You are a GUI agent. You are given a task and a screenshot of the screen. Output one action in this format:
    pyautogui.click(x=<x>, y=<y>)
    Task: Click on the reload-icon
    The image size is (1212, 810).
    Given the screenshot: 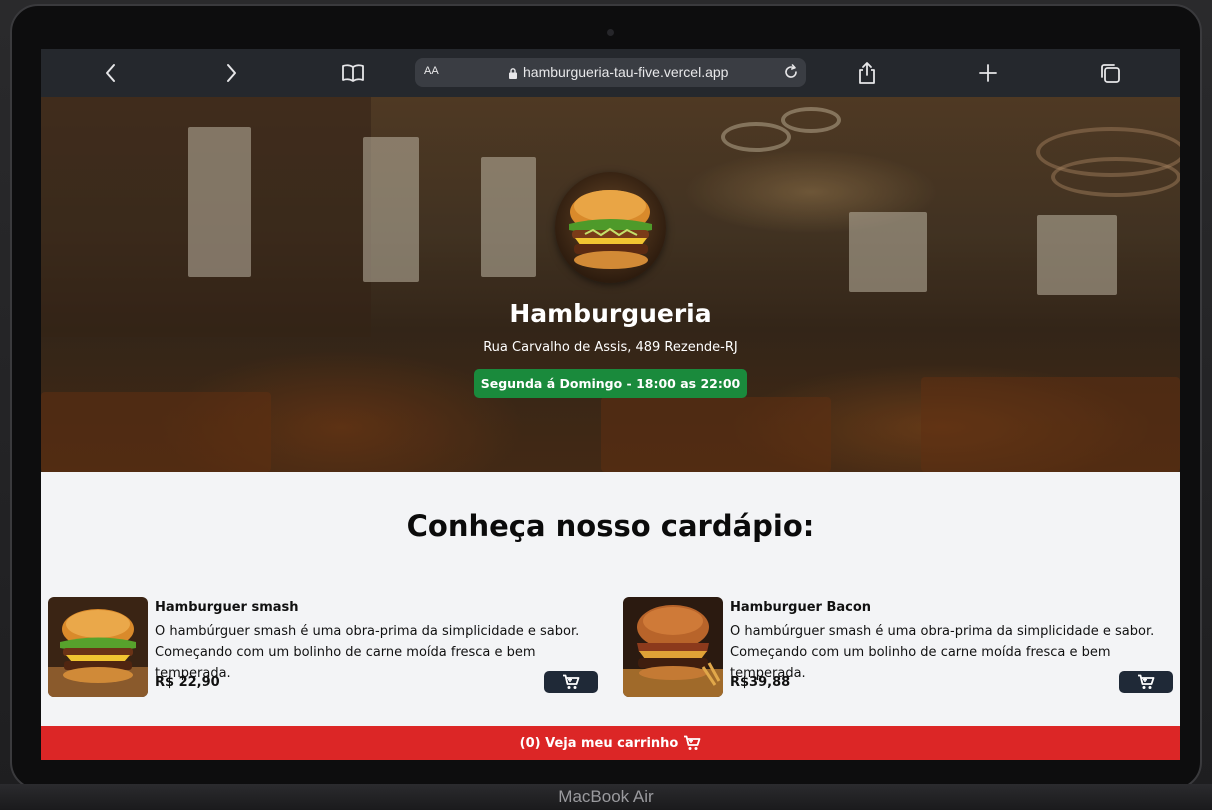 What is the action you would take?
    pyautogui.click(x=791, y=74)
    